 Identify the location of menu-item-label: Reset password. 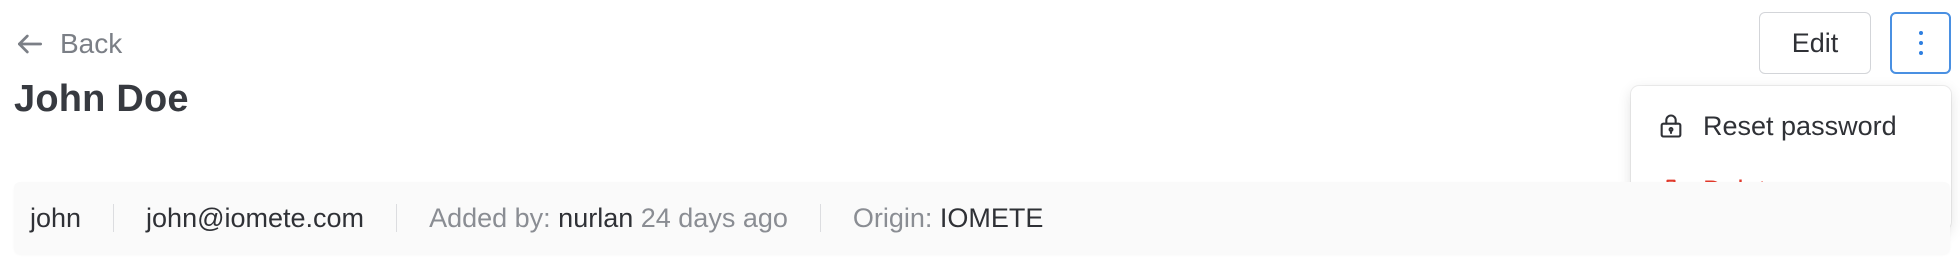
(1800, 125).